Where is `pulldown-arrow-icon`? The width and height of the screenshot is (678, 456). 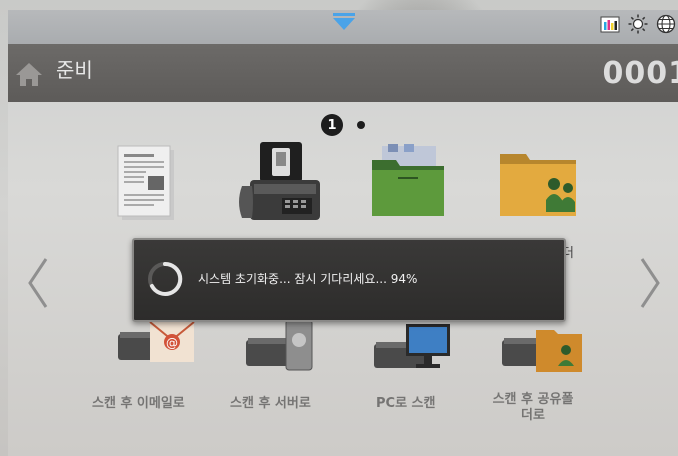 pulldown-arrow-icon is located at coordinates (344, 21).